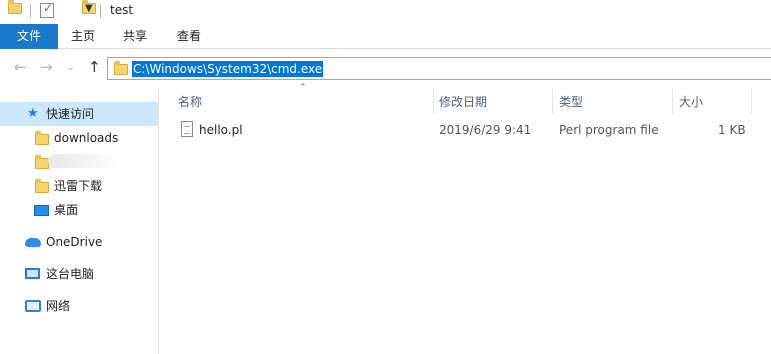 The width and height of the screenshot is (771, 354). What do you see at coordinates (46, 67) in the screenshot?
I see `forward-icon: →` at bounding box center [46, 67].